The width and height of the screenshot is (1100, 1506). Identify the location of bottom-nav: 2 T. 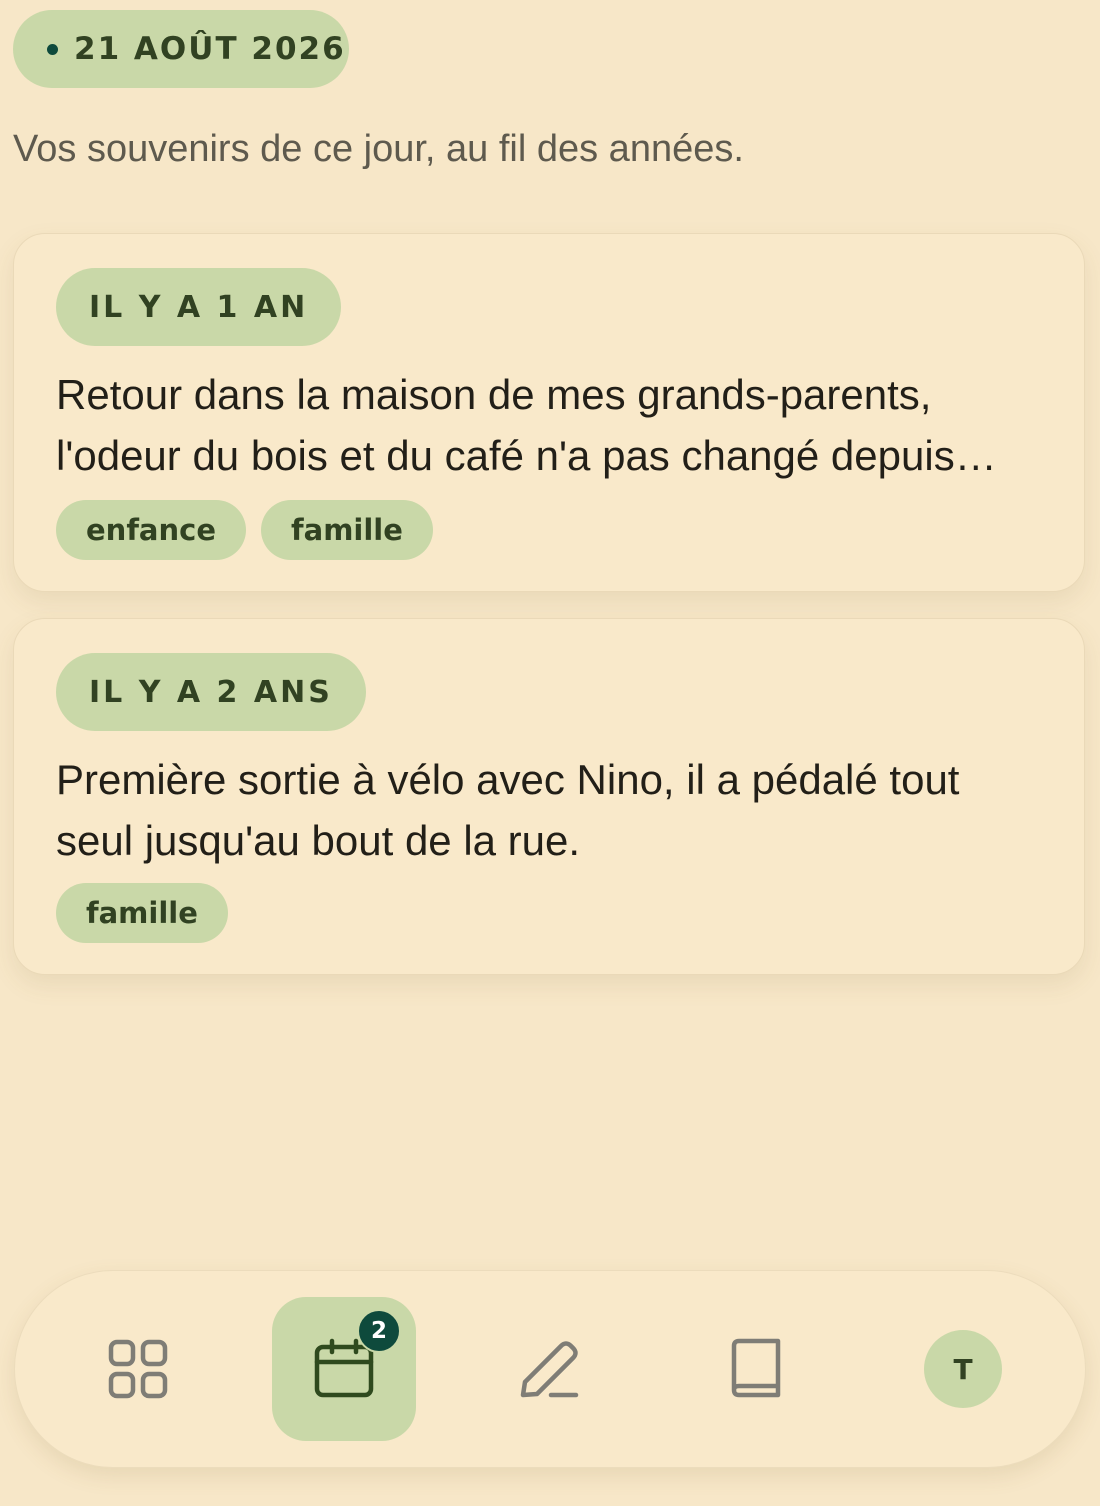
(550, 1369).